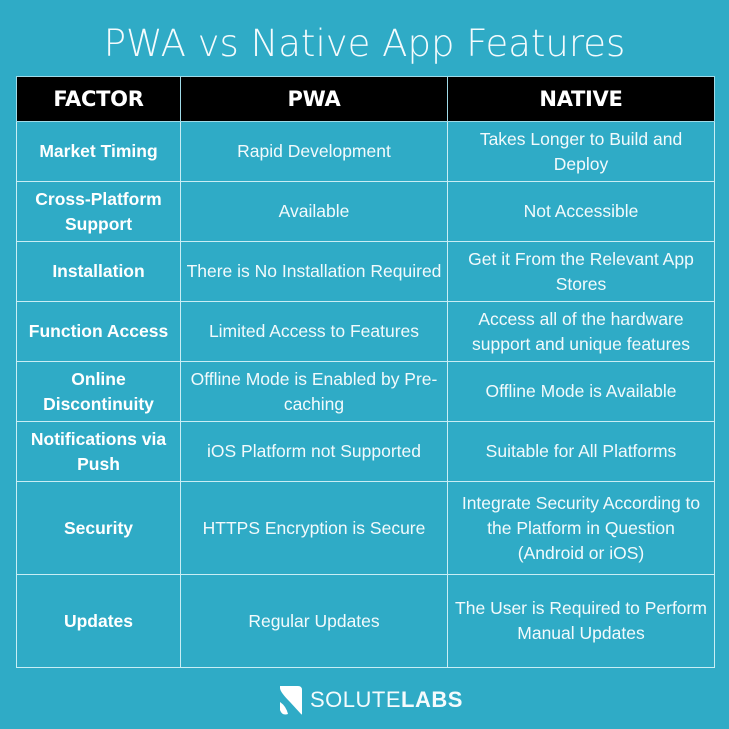 The height and width of the screenshot is (729, 729). I want to click on pwa-cell: Rapid Development, so click(314, 151).